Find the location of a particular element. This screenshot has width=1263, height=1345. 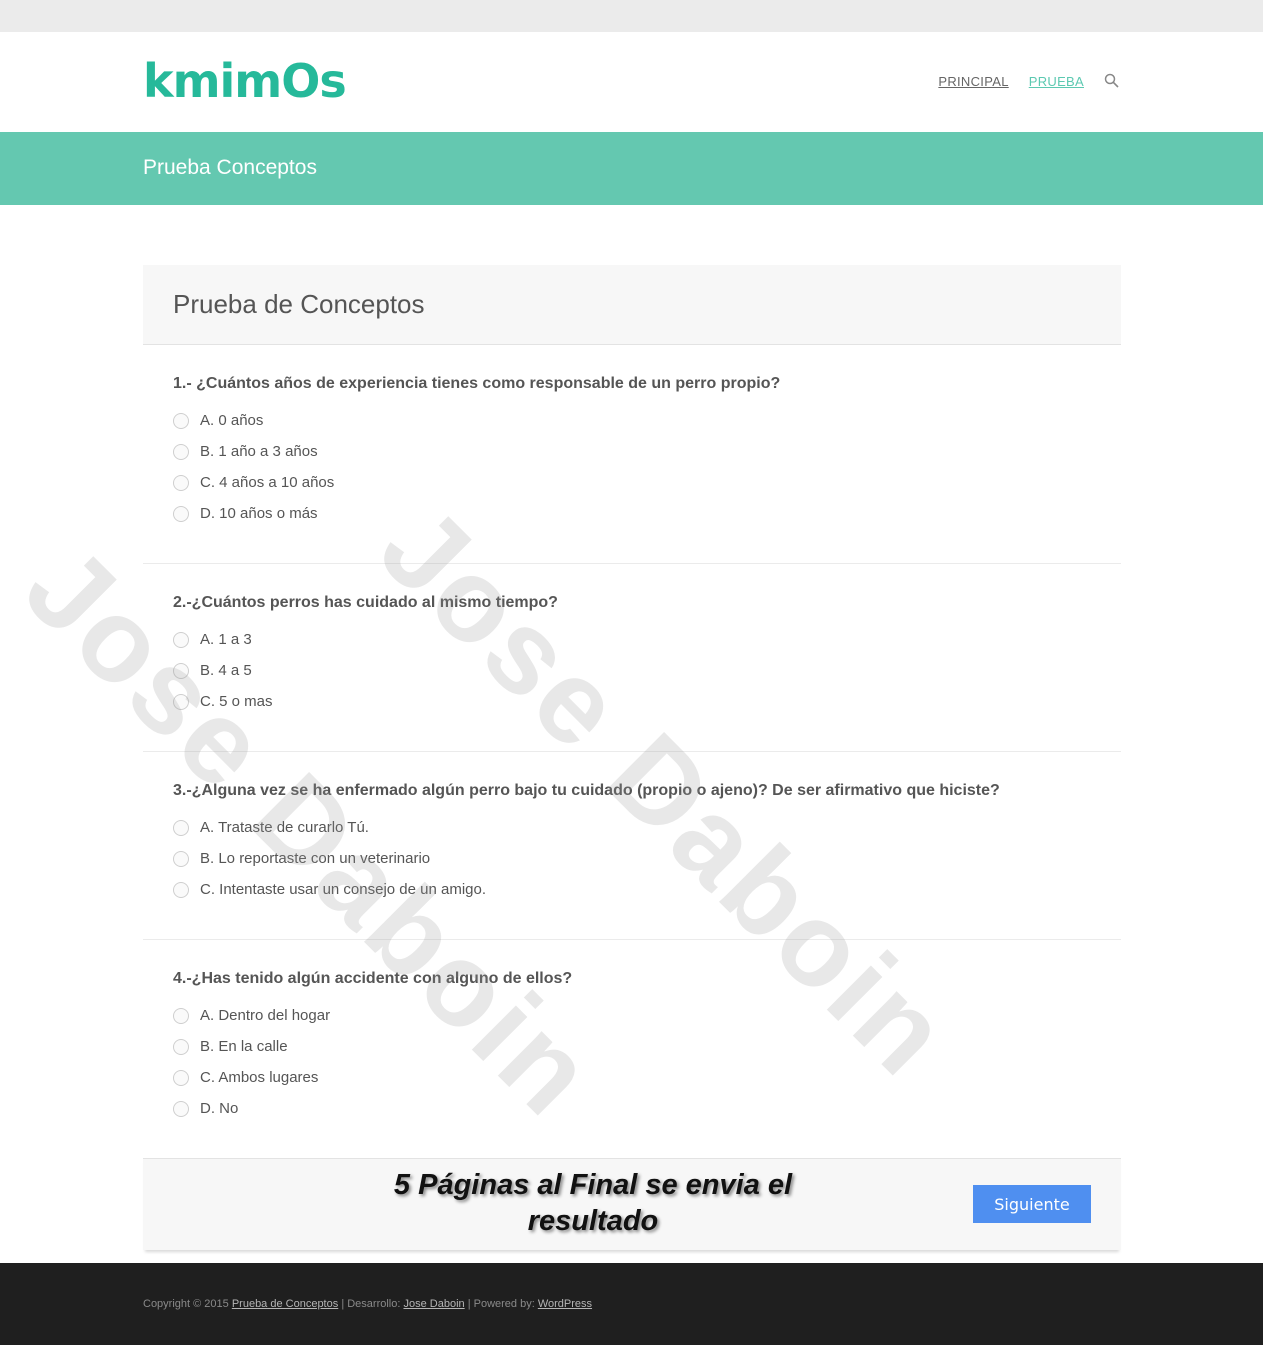

answer-option: B. Lo reportaste con un veterinario is located at coordinates (632, 858).